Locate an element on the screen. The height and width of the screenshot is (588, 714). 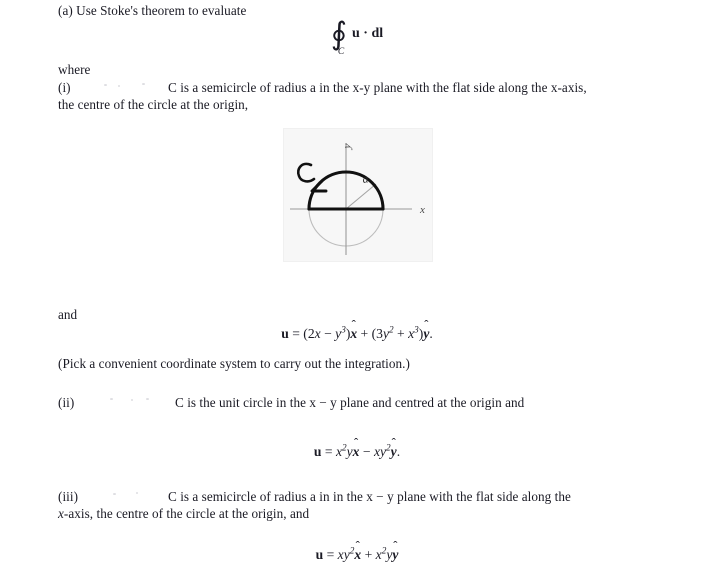
var-x: x is located at coordinates (317, 333).